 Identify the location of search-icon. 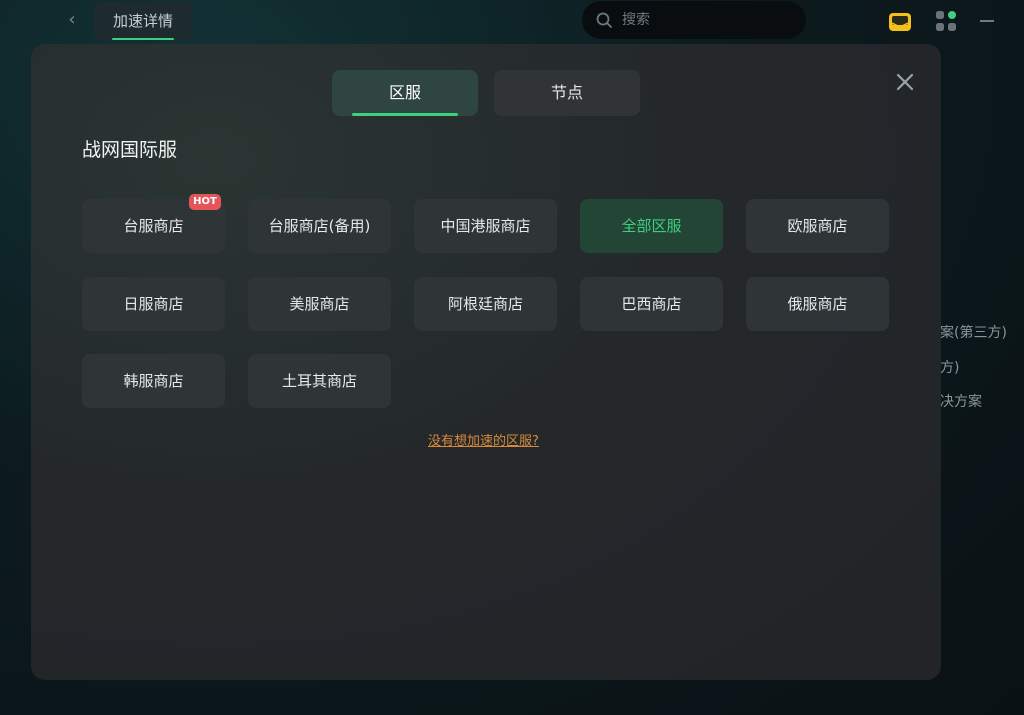
(604, 20).